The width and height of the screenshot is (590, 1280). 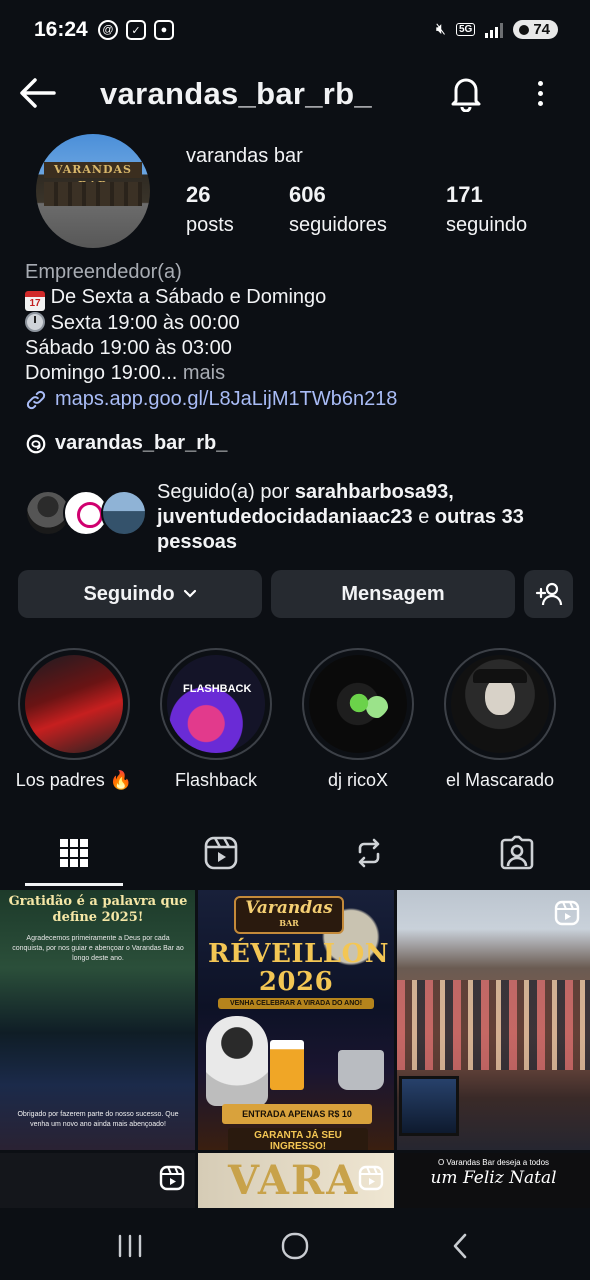 What do you see at coordinates (129, 593) in the screenshot?
I see `following-button-label: Seguindo` at bounding box center [129, 593].